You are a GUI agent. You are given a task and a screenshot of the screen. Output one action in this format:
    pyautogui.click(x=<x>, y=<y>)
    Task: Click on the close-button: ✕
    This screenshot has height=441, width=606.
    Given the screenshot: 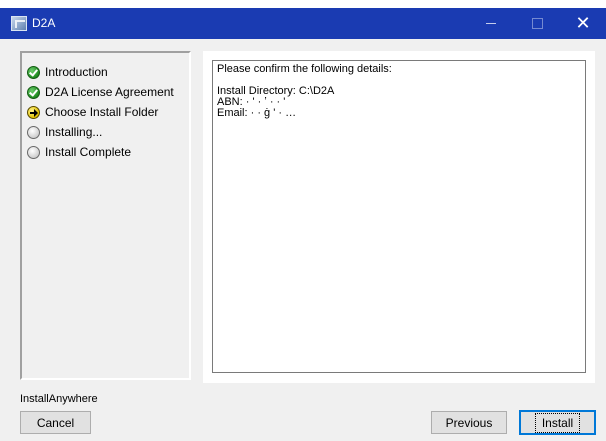 What is the action you would take?
    pyautogui.click(x=583, y=23)
    